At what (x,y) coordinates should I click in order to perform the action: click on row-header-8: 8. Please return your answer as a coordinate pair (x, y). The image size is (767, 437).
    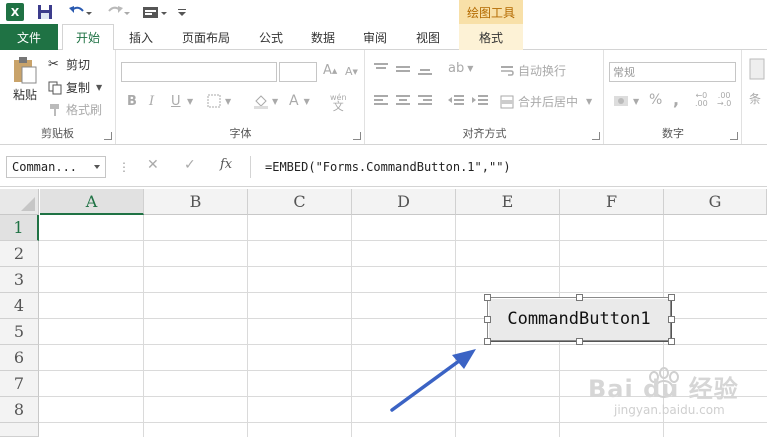
    Looking at the image, I should click on (19, 410).